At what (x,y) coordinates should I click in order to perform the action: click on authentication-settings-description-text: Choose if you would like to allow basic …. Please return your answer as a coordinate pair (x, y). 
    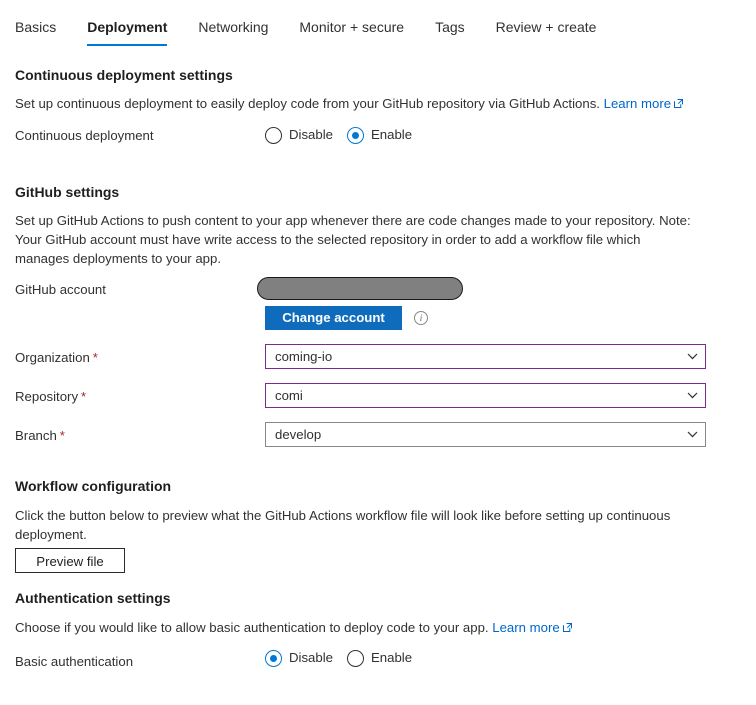
    Looking at the image, I should click on (252, 627).